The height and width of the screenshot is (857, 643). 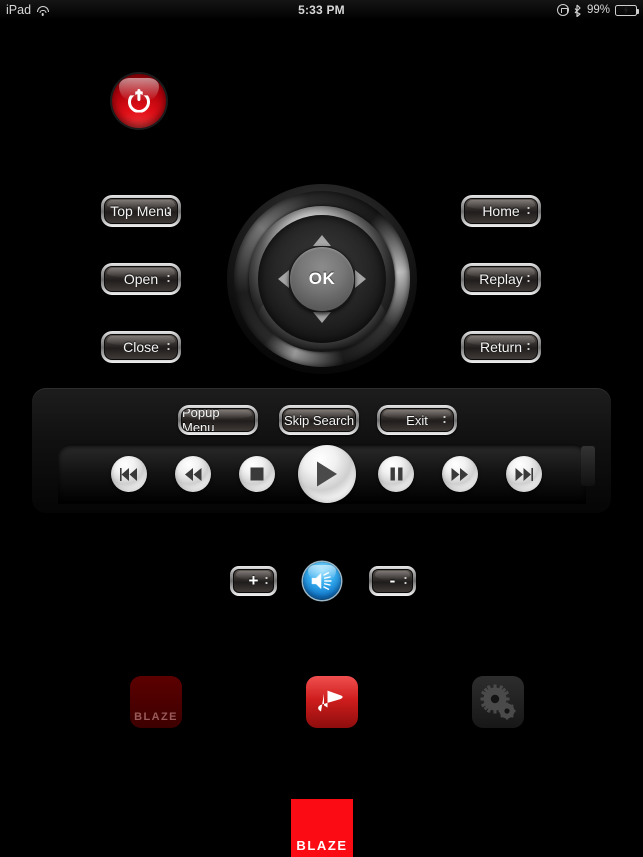 What do you see at coordinates (322, 828) in the screenshot?
I see `blaze-brand-logo: BLAZE` at bounding box center [322, 828].